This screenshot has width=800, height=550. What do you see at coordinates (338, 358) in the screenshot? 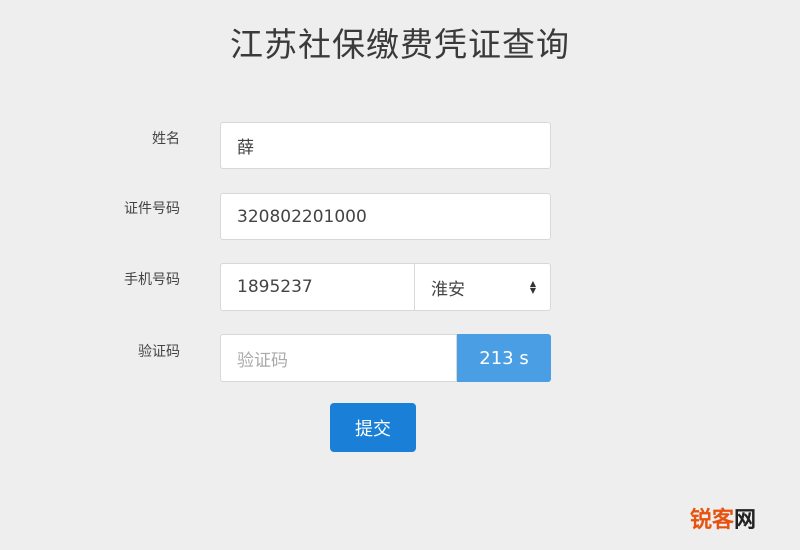
I see `captcha-input: 验证码` at bounding box center [338, 358].